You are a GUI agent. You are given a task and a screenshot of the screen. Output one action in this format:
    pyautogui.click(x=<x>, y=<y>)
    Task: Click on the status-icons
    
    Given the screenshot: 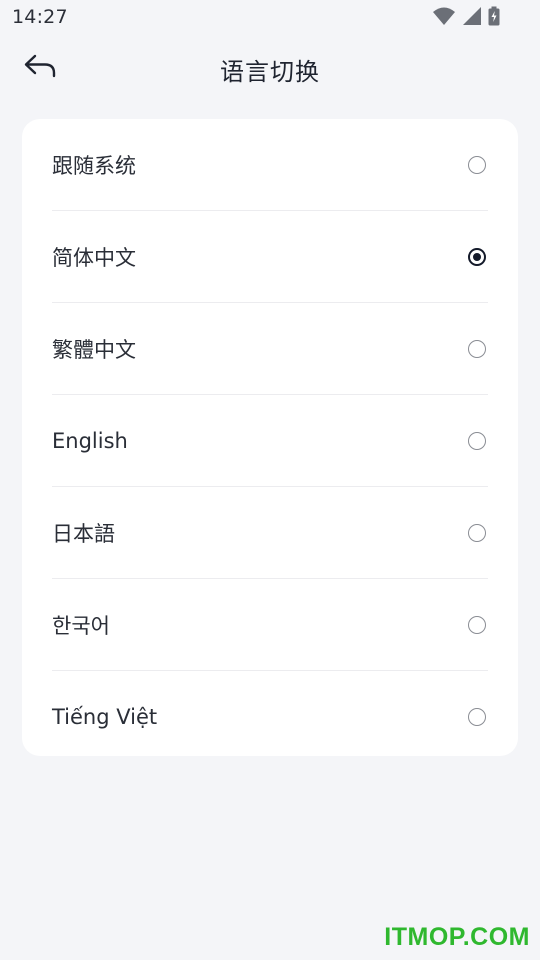 What is the action you would take?
    pyautogui.click(x=466, y=18)
    